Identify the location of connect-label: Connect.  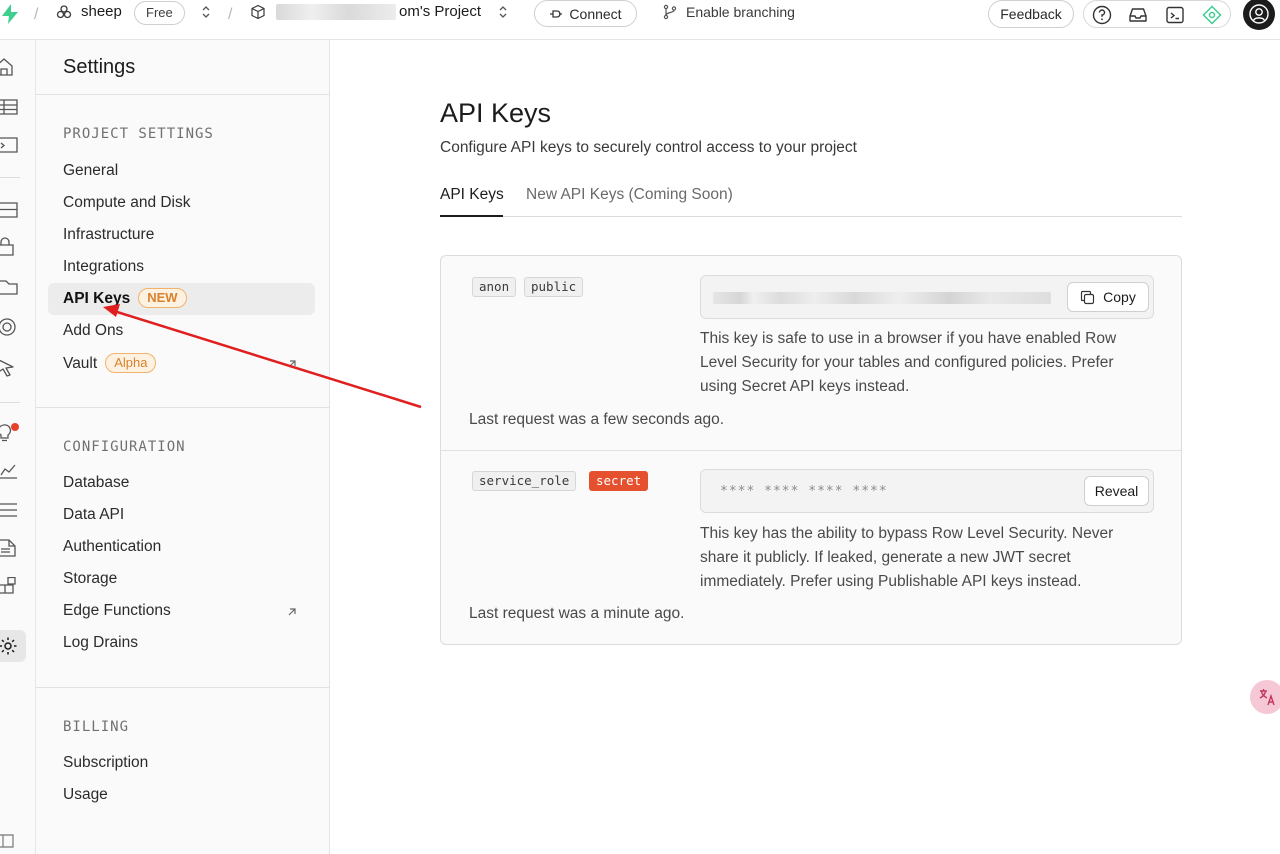
(595, 13).